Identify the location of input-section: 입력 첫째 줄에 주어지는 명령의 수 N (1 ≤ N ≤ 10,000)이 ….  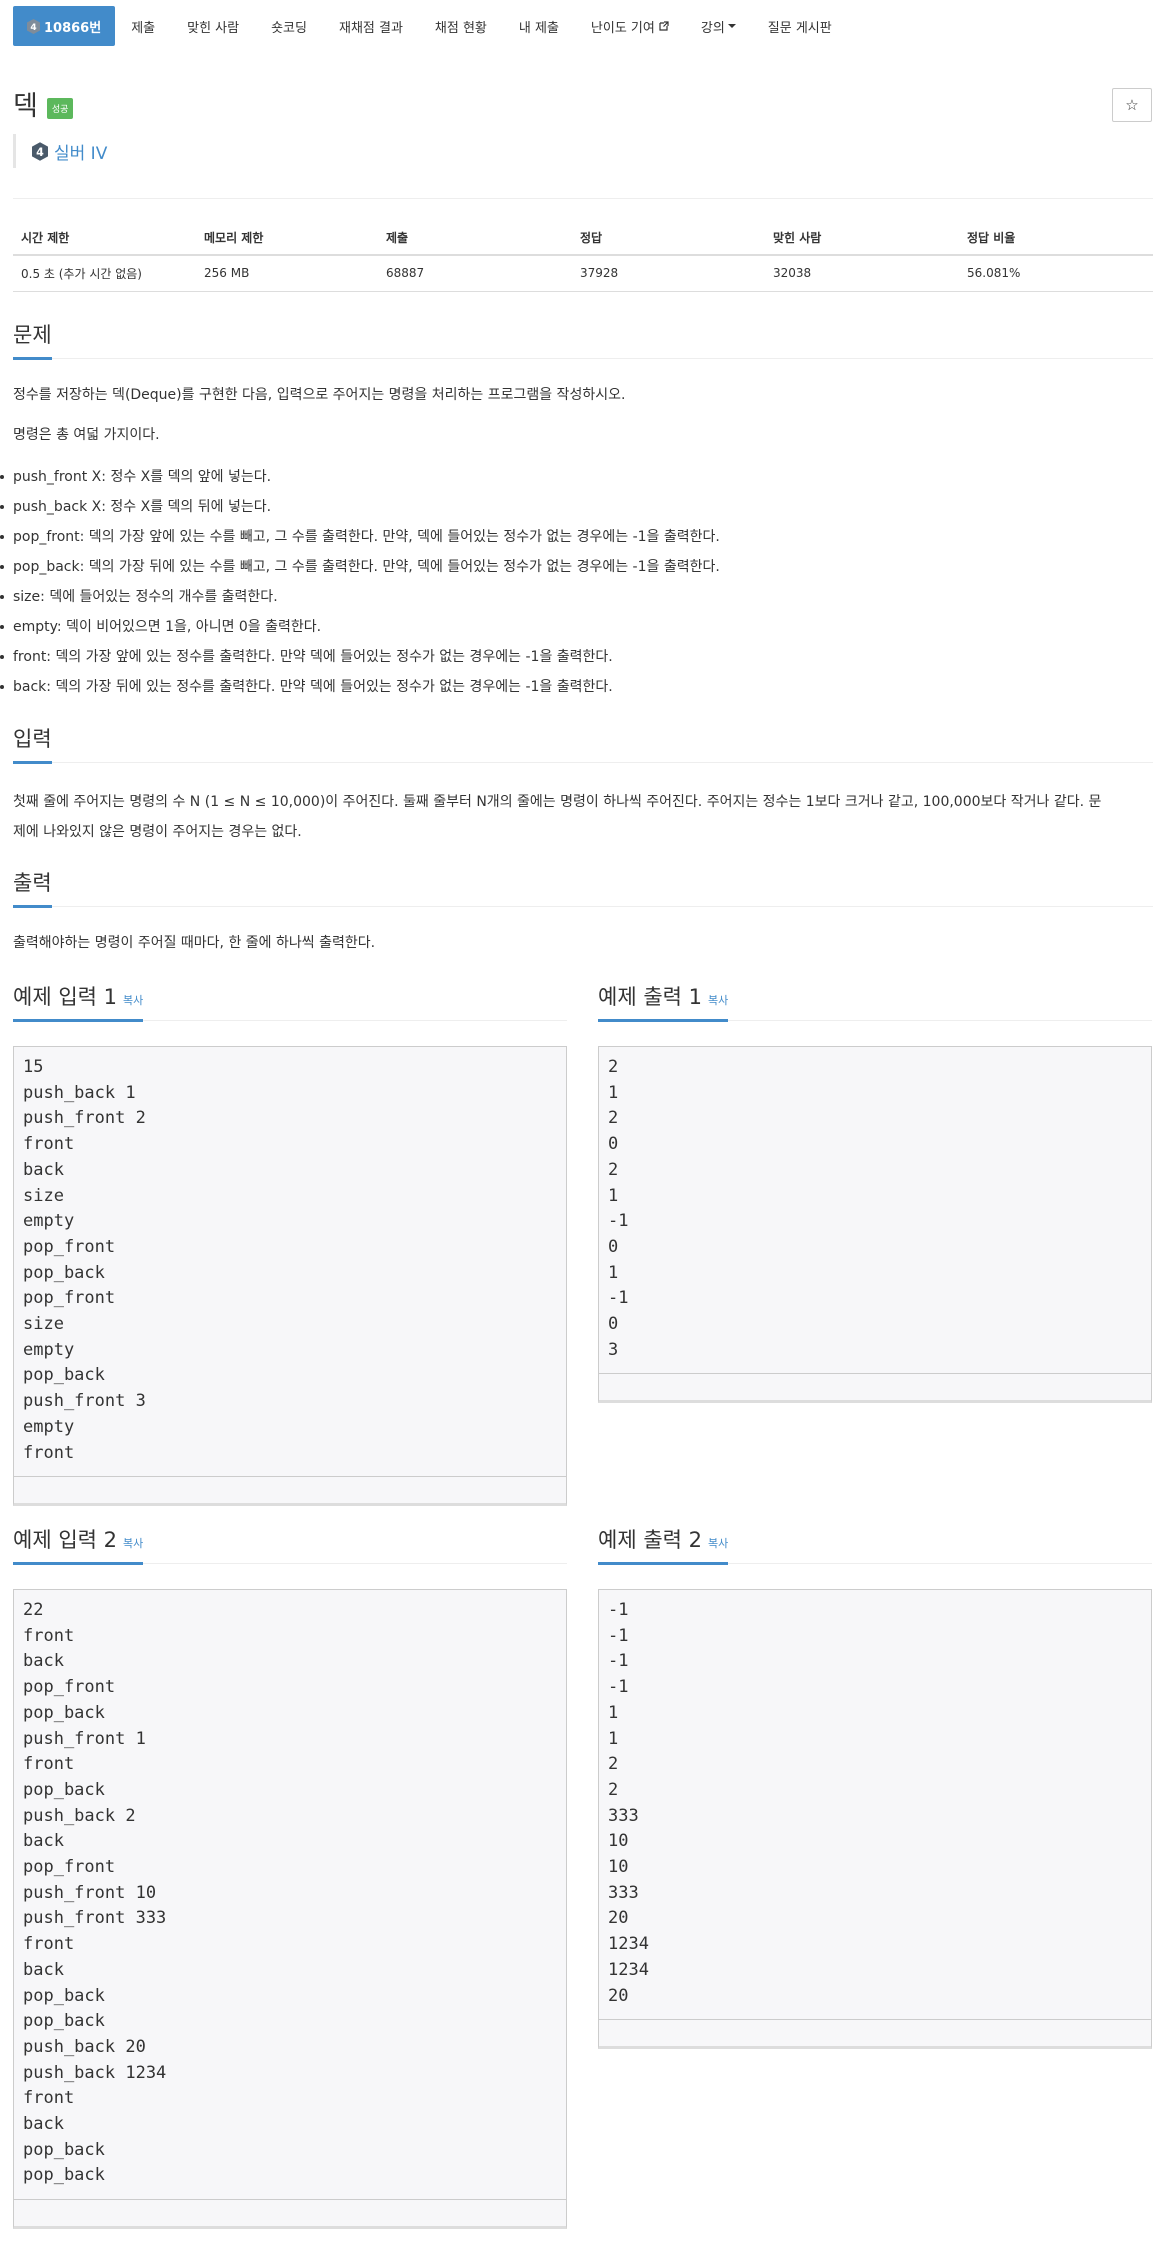
(583, 781).